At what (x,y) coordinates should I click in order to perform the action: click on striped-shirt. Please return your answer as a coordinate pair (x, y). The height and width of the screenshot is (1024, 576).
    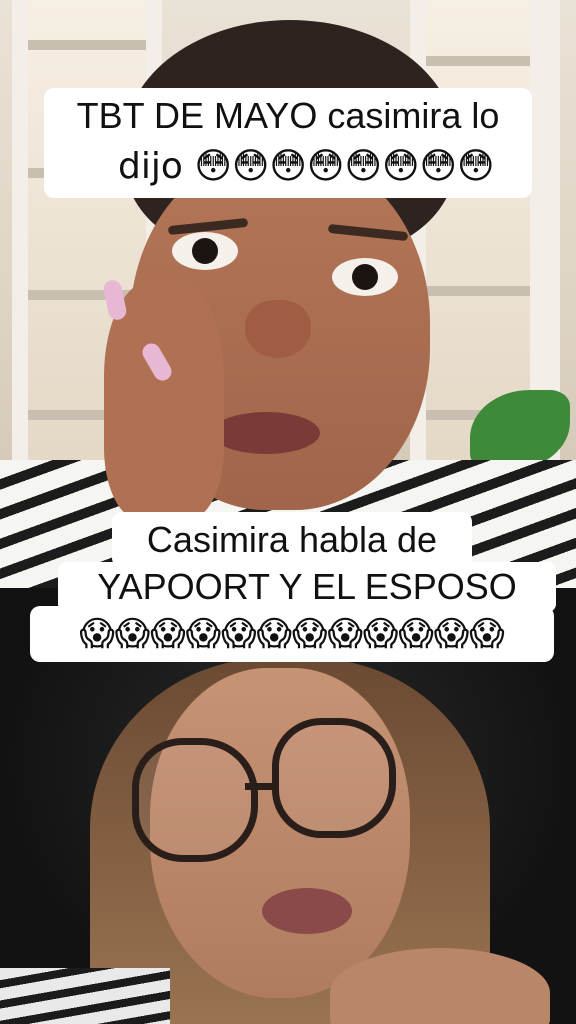
    Looking at the image, I should click on (85, 996).